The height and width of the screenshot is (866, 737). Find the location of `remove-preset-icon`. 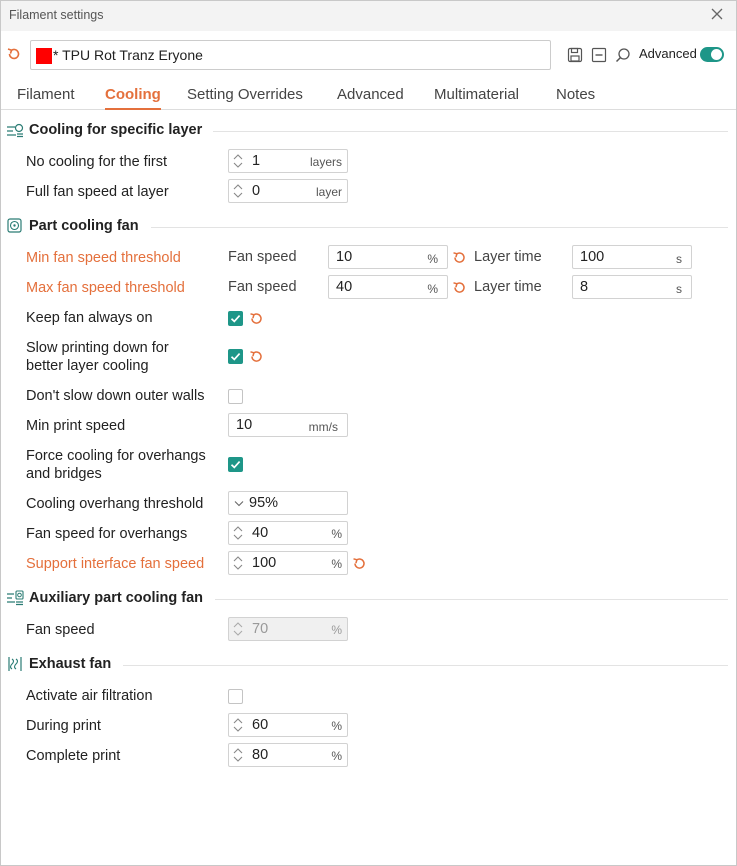

remove-preset-icon is located at coordinates (599, 55).